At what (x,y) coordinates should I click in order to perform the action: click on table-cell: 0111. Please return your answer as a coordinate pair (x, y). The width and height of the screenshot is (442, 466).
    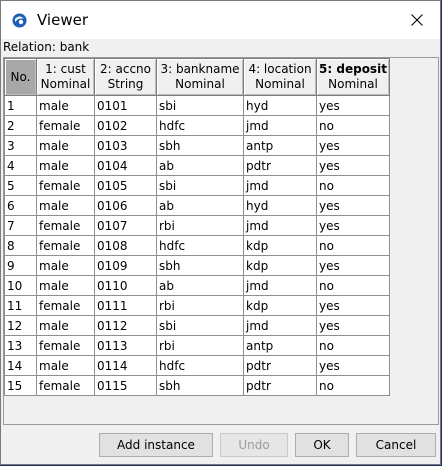
    Looking at the image, I should click on (125, 305).